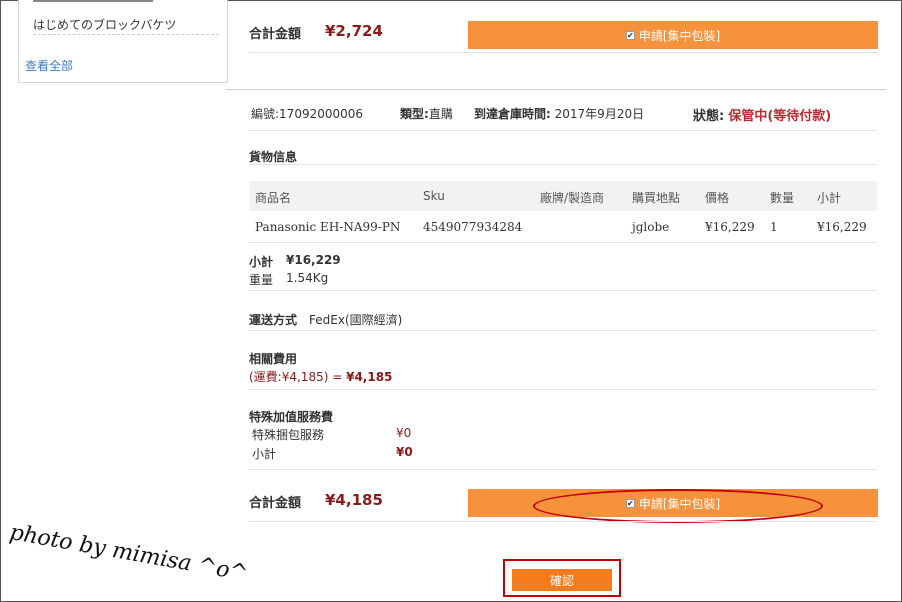 This screenshot has height=602, width=902. Describe the element at coordinates (782, 198) in the screenshot. I see `column-header: 數量` at that location.